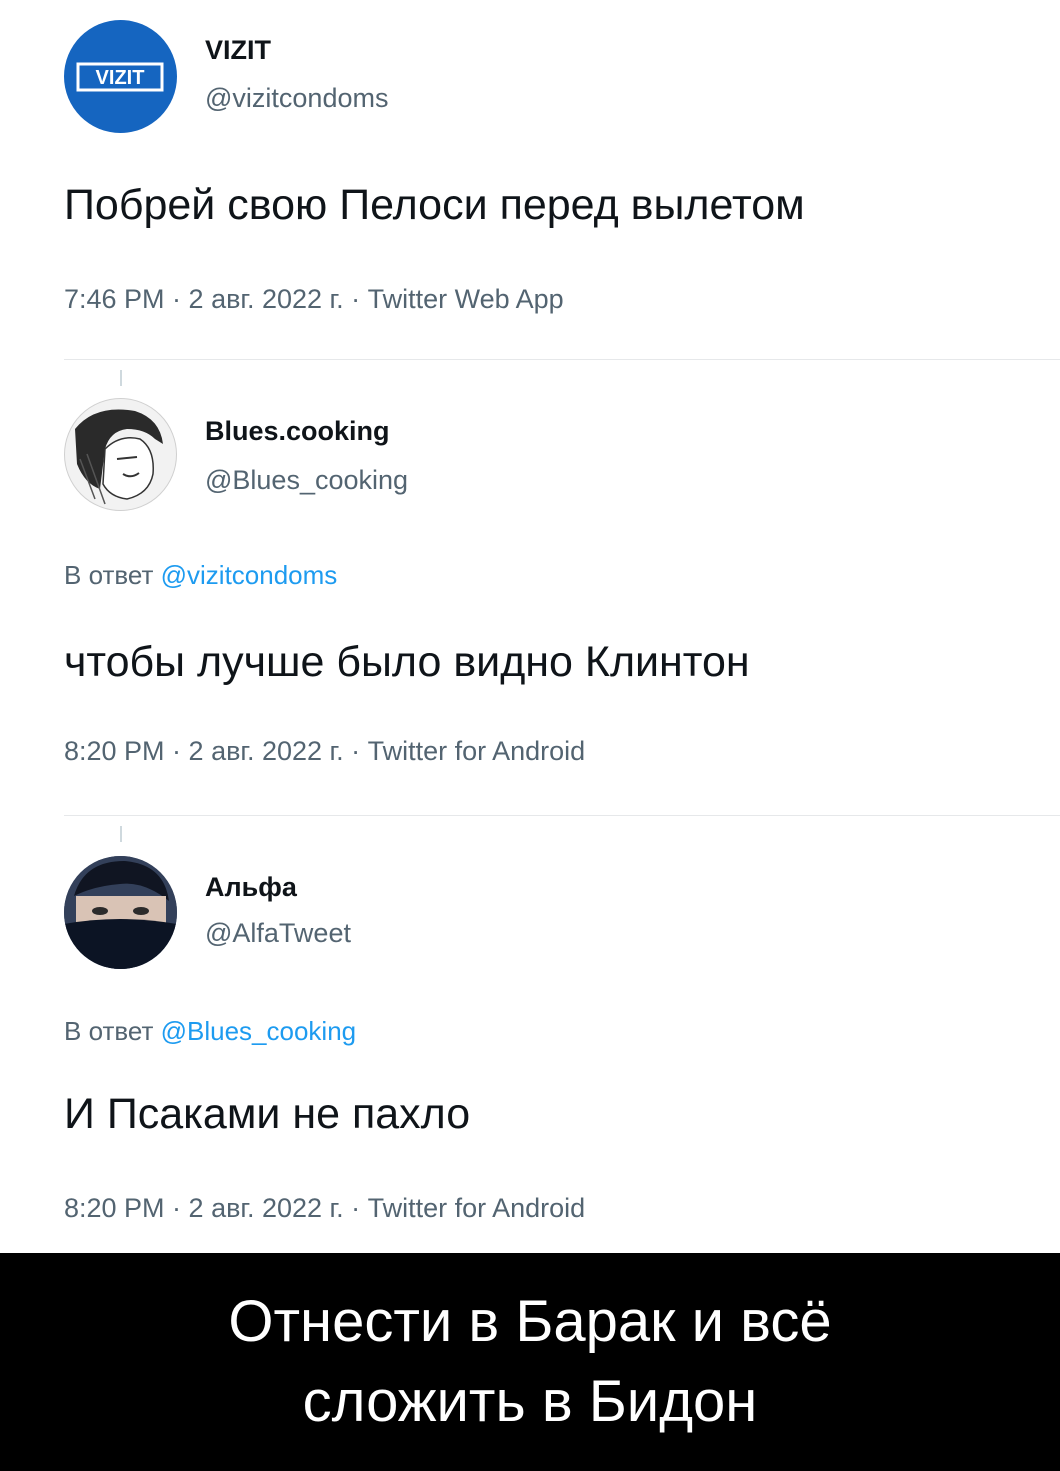  I want to click on reply-mention-link: @Blues_cooking, so click(259, 1031).